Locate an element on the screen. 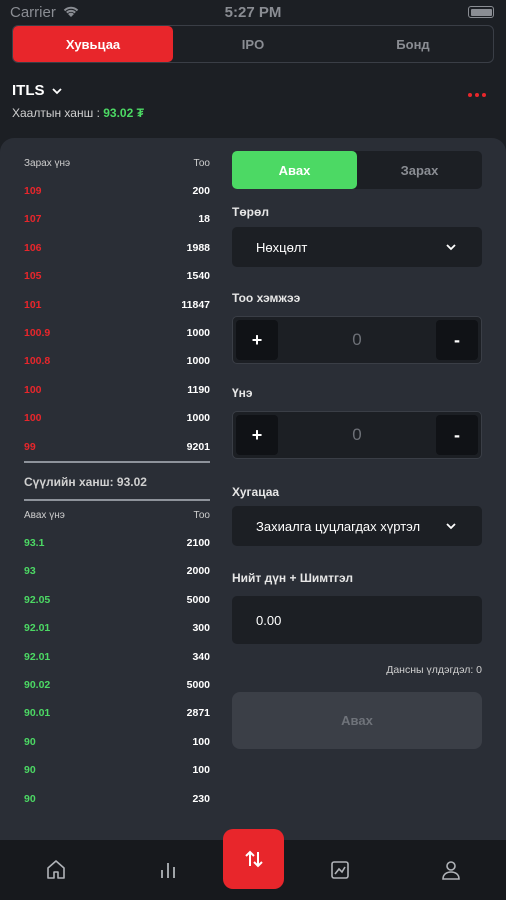 The width and height of the screenshot is (506, 900). clock: 5:27 PM is located at coordinates (253, 12).